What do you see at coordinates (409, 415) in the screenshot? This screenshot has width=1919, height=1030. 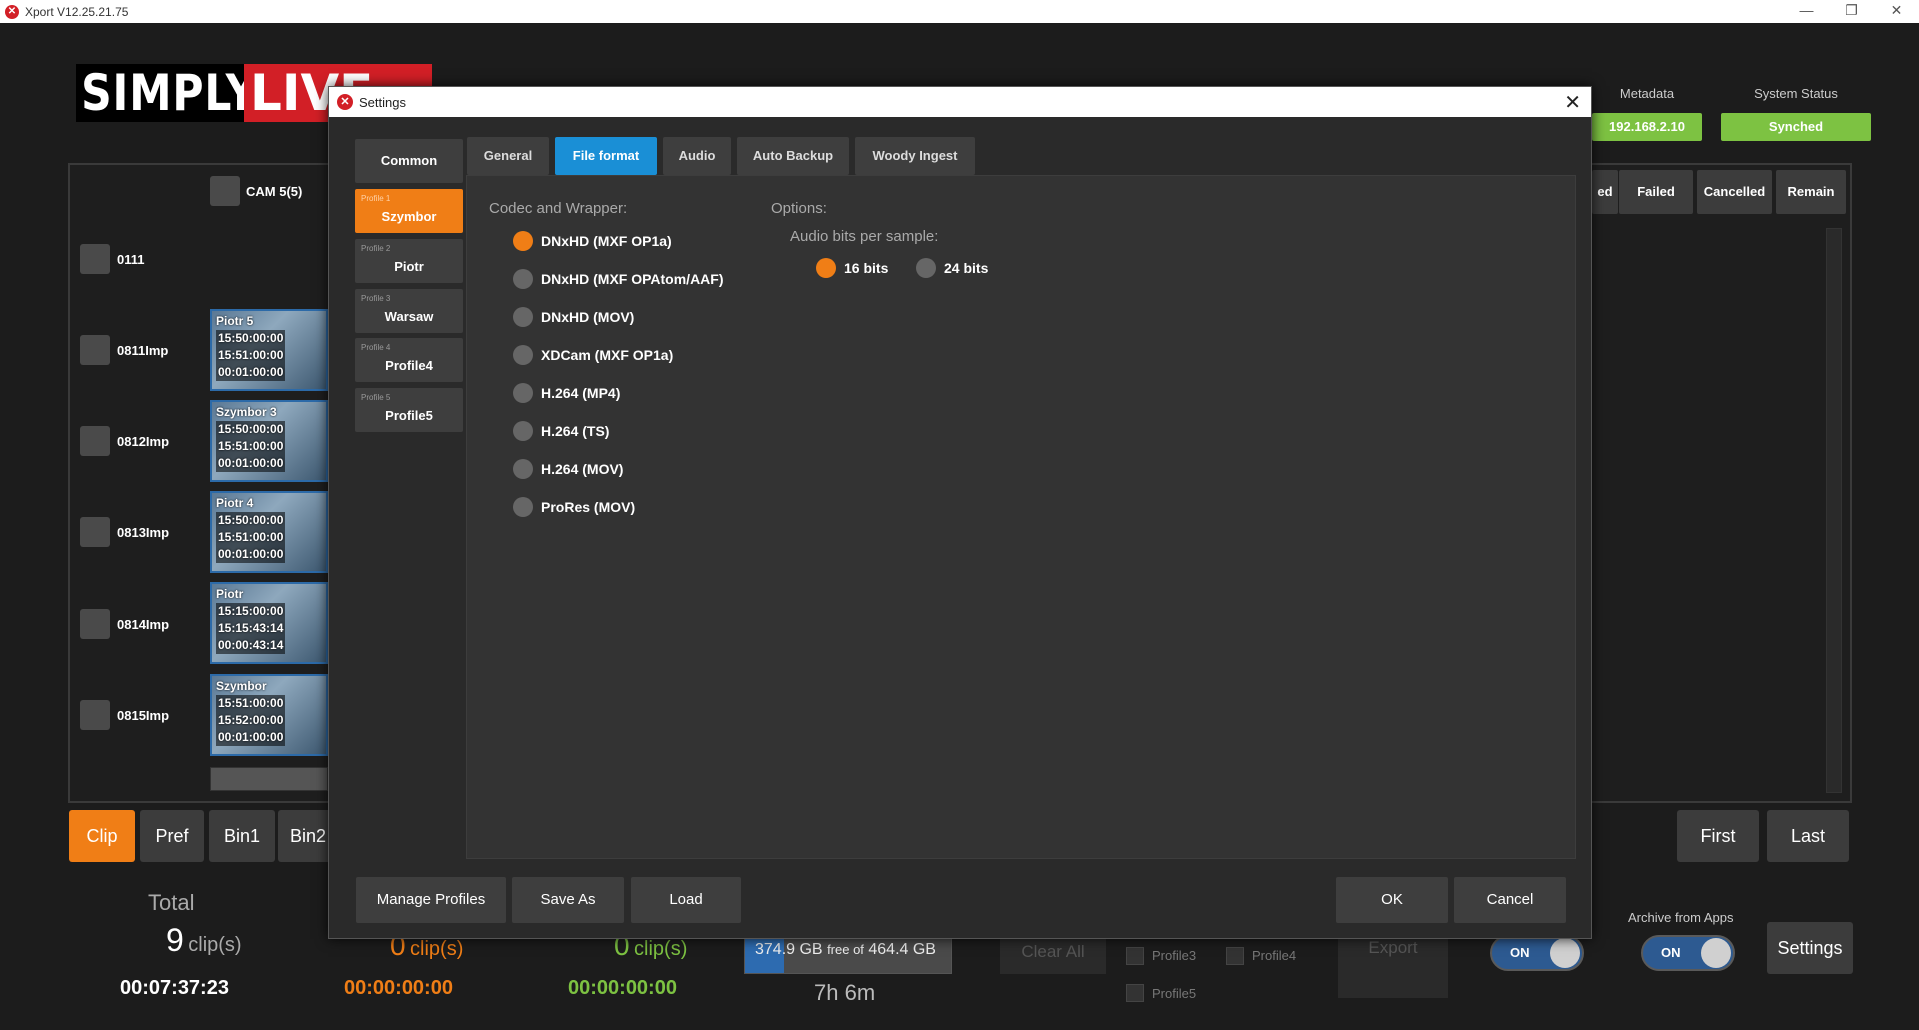 I see `profile-name: Profile5` at bounding box center [409, 415].